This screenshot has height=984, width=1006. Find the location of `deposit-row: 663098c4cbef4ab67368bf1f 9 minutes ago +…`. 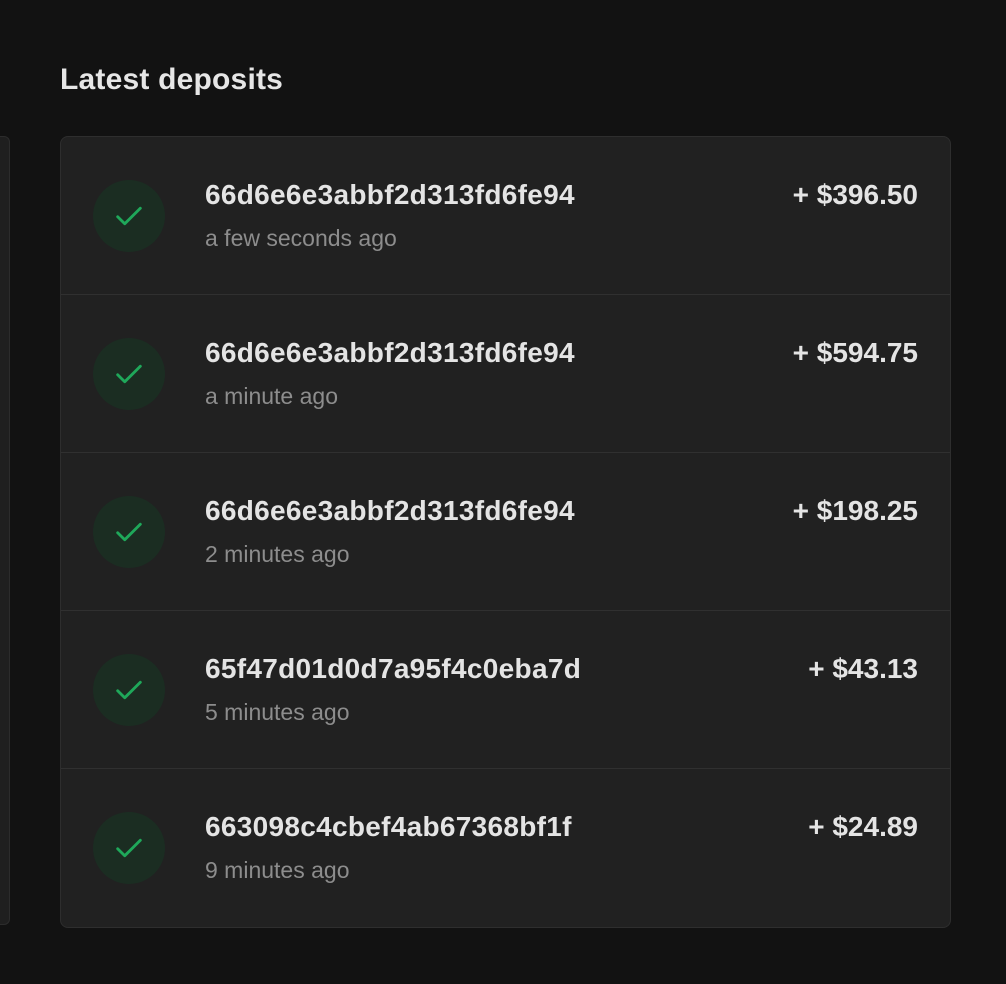

deposit-row: 663098c4cbef4ab67368bf1f 9 minutes ago +… is located at coordinates (505, 848).